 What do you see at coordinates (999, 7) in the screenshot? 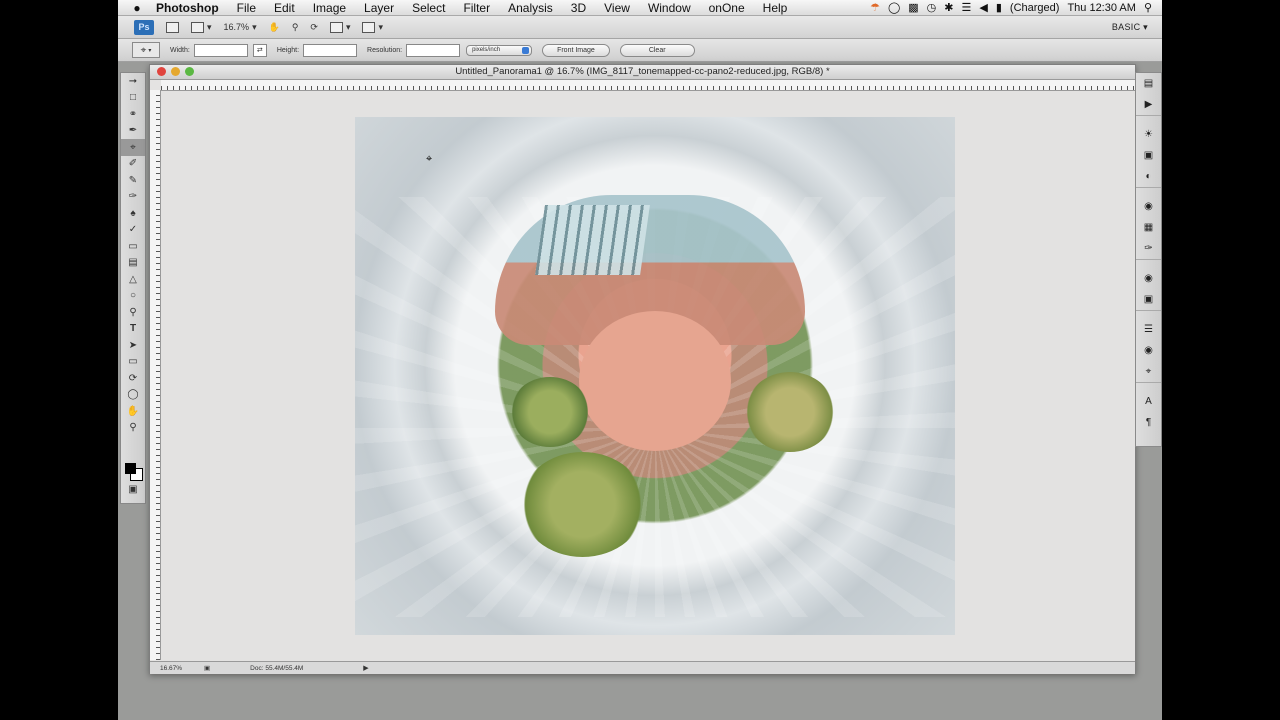
I see `battery-icon: ▮` at bounding box center [999, 7].